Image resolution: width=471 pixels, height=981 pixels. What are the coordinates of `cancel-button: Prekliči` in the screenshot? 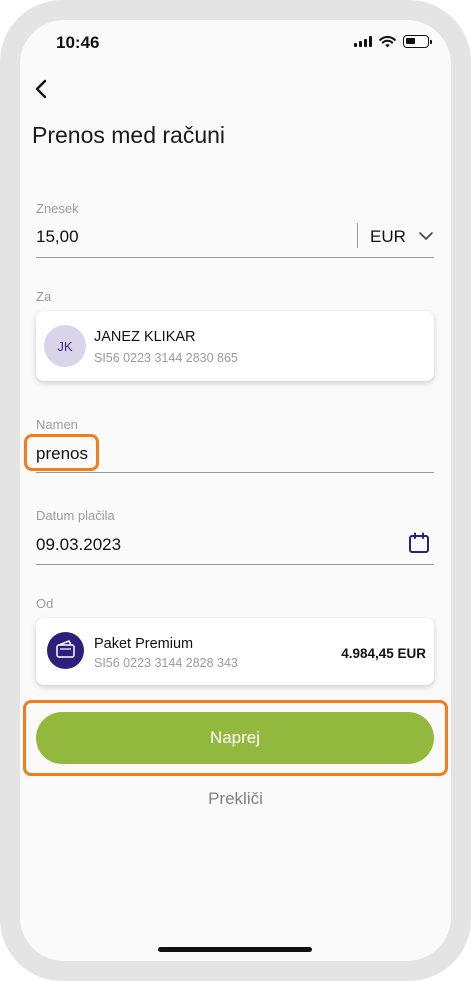 It's located at (235, 799).